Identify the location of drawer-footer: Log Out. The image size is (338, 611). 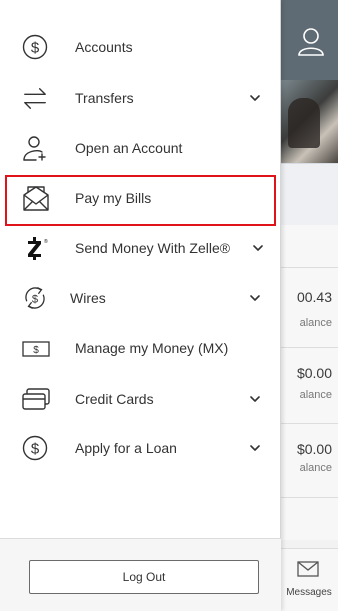
(140, 574).